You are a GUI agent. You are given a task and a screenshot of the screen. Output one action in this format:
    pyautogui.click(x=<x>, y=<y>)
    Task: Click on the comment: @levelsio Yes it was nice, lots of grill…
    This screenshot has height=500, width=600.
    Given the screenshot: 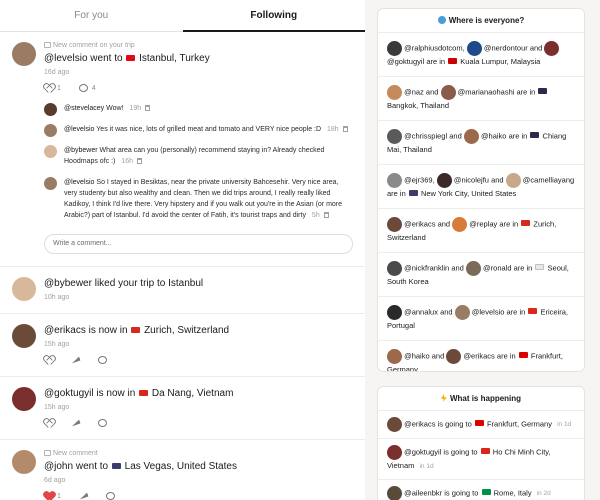 What is the action you would take?
    pyautogui.click(x=198, y=129)
    